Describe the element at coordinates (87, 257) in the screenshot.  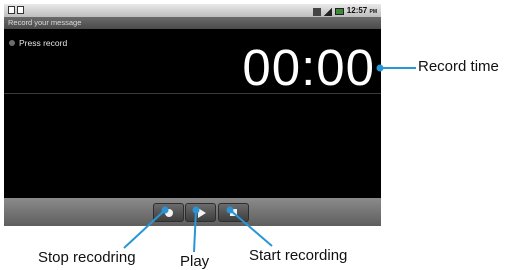
I see `stop-recording-label: Stop recodring` at that location.